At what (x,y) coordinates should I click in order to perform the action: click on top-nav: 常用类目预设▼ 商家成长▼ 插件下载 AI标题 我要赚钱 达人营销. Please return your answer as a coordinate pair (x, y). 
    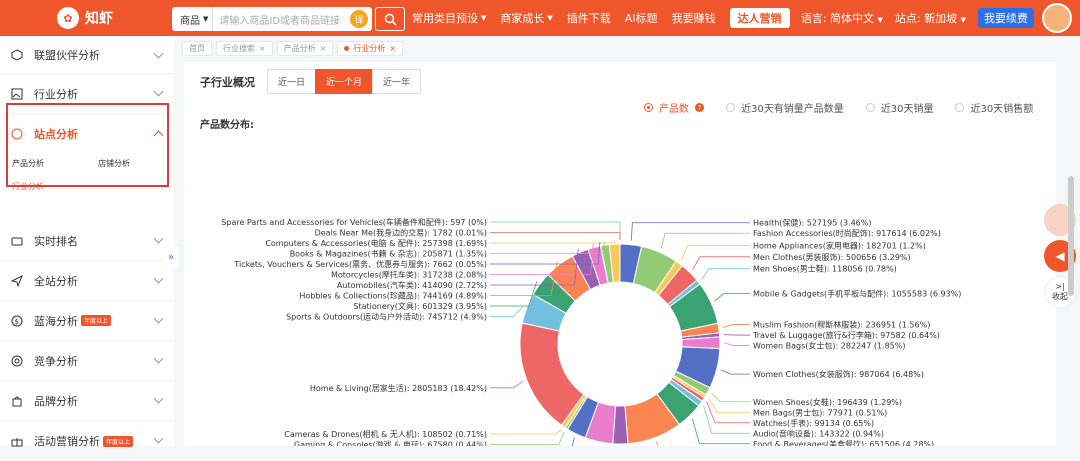
    Looking at the image, I should click on (601, 18).